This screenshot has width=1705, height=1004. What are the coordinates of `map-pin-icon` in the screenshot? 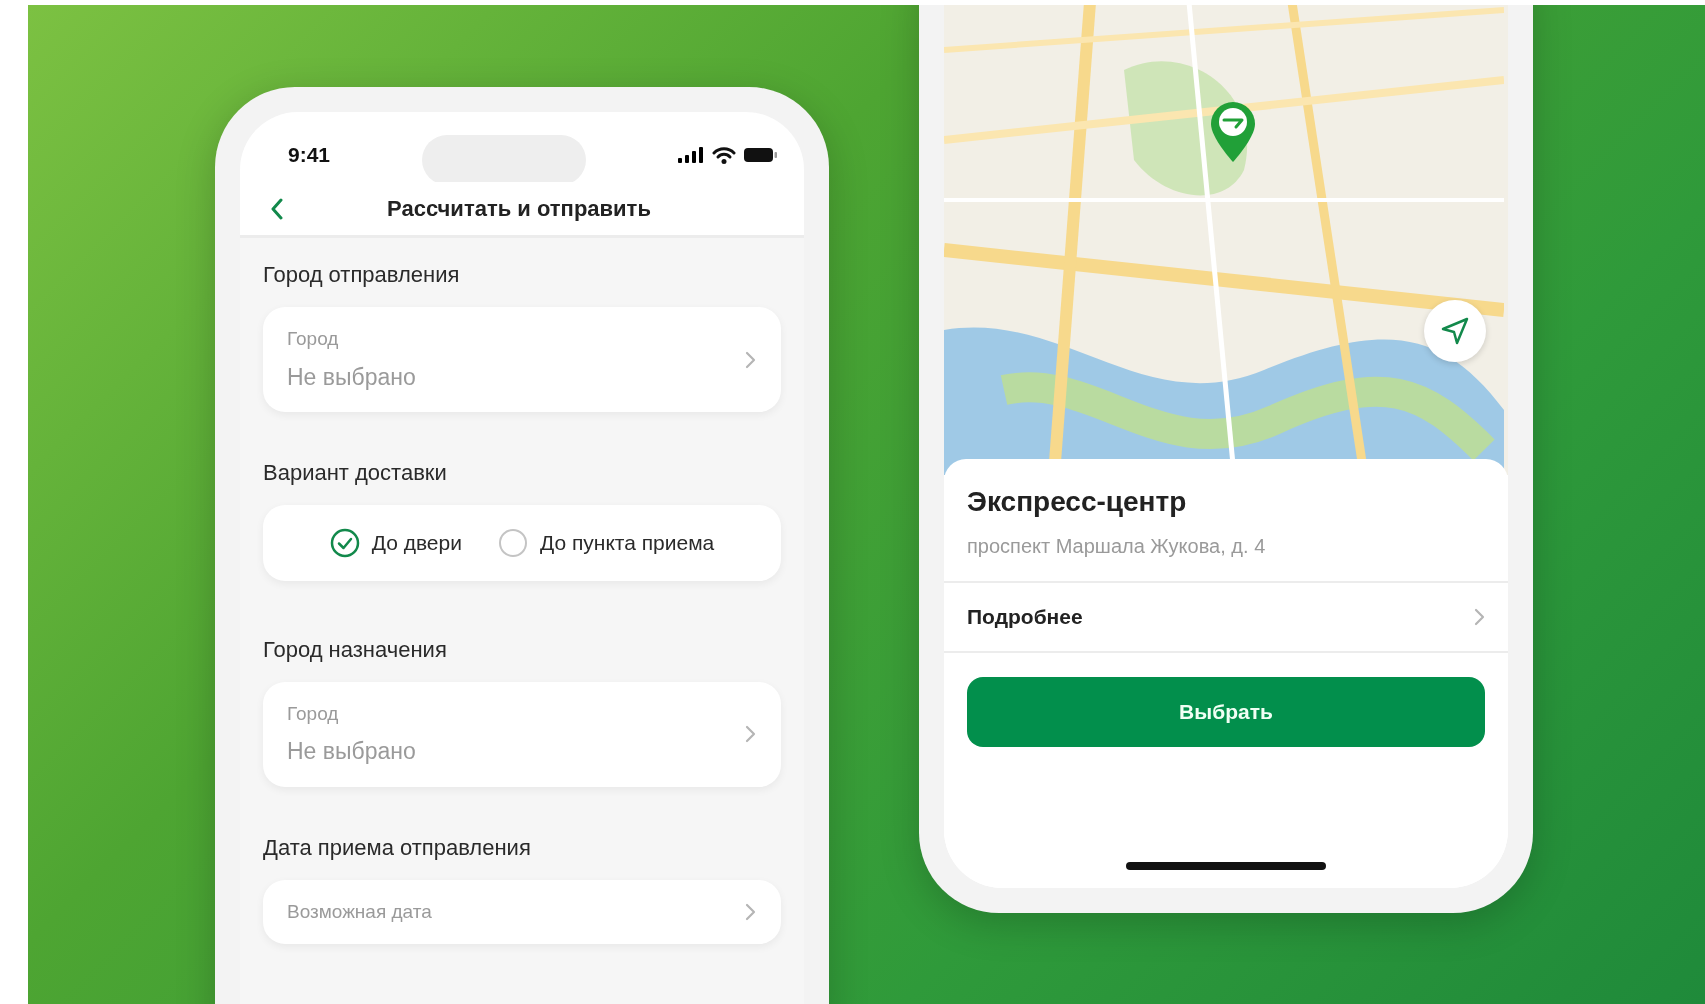 It's located at (1233, 132).